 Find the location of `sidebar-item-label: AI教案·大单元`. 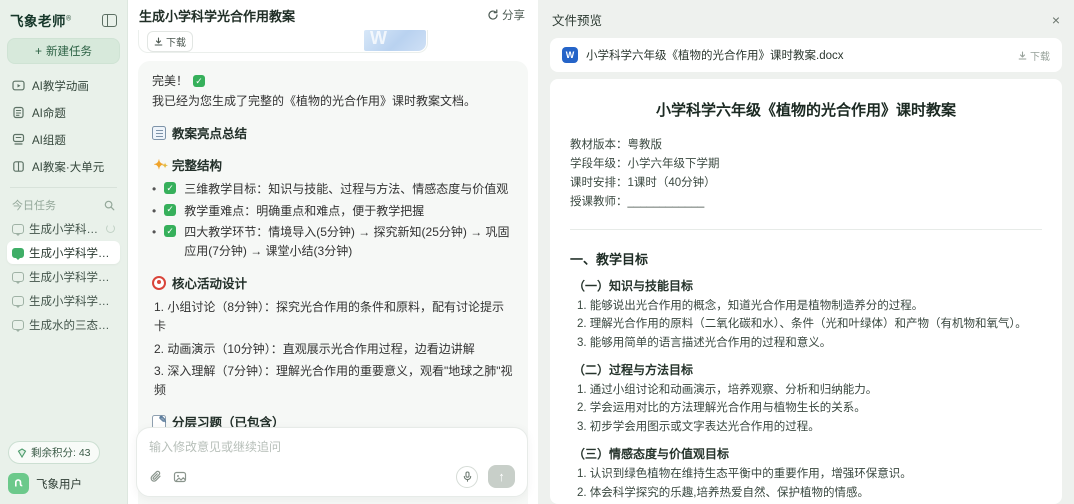

sidebar-item-label: AI教案·大单元 is located at coordinates (68, 167).